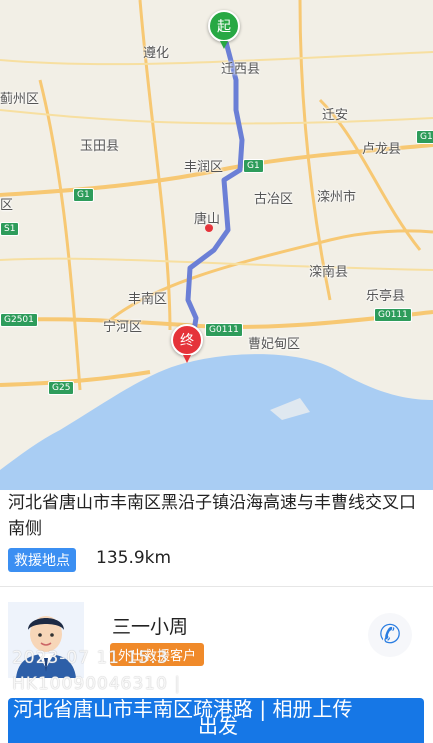  What do you see at coordinates (134, 558) in the screenshot?
I see `distance-value: 135.9km` at bounding box center [134, 558].